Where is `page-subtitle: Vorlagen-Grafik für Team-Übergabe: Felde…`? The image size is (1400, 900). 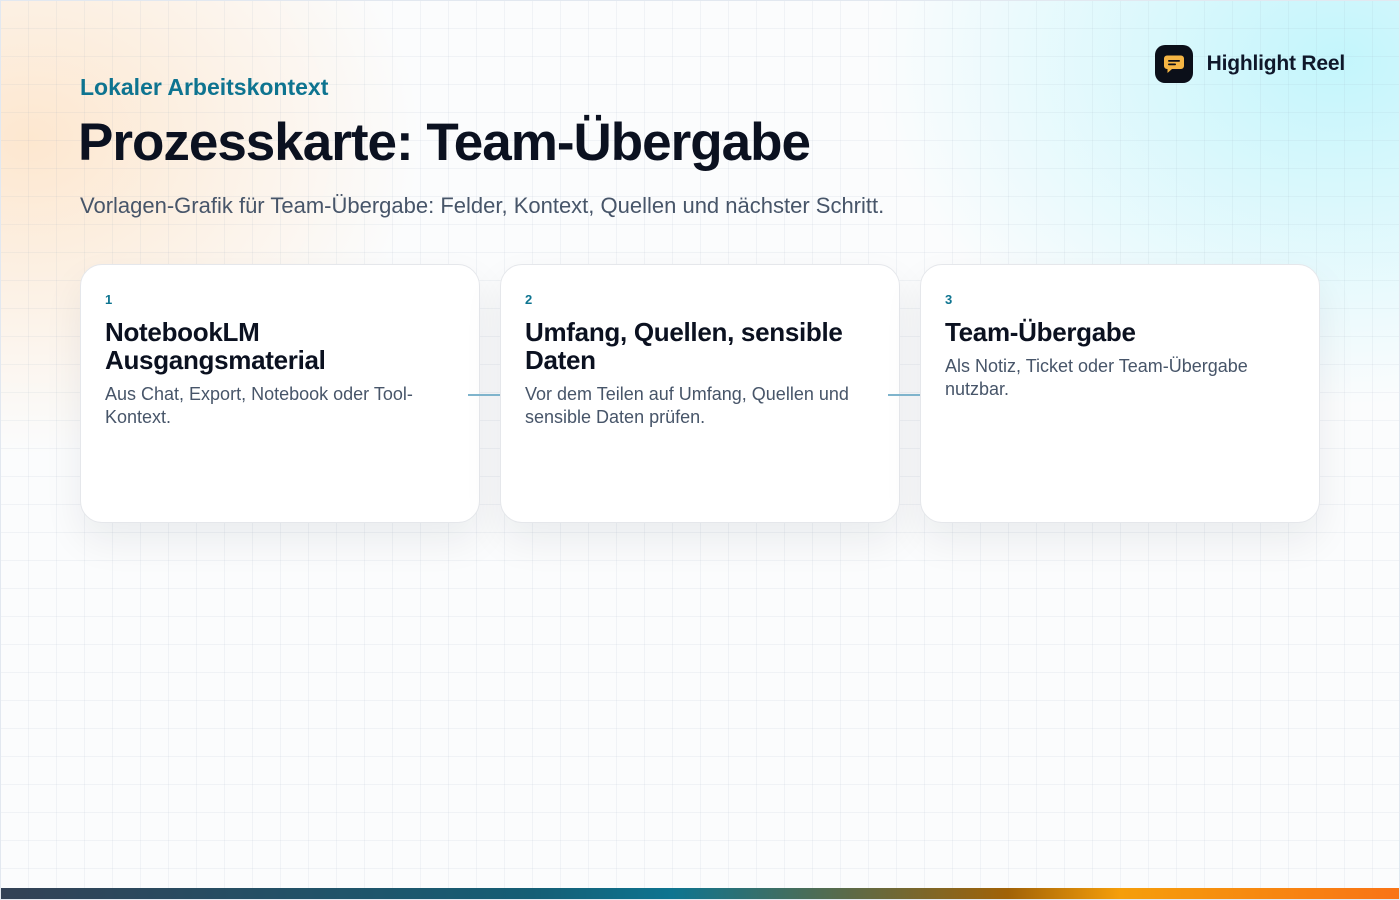 page-subtitle: Vorlagen-Grafik für Team-Übergabe: Felde… is located at coordinates (482, 205).